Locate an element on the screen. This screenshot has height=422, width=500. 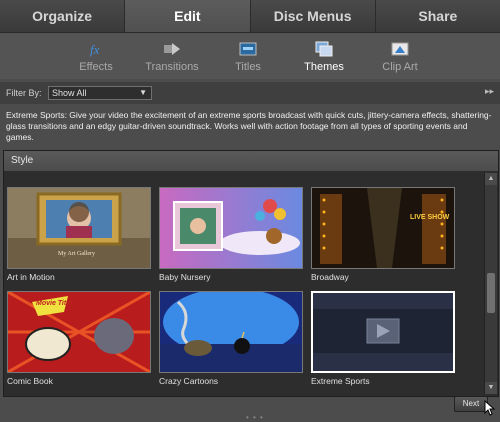
thumbnail-overlay-text: My Art Gallery is located at coordinates (76, 254).